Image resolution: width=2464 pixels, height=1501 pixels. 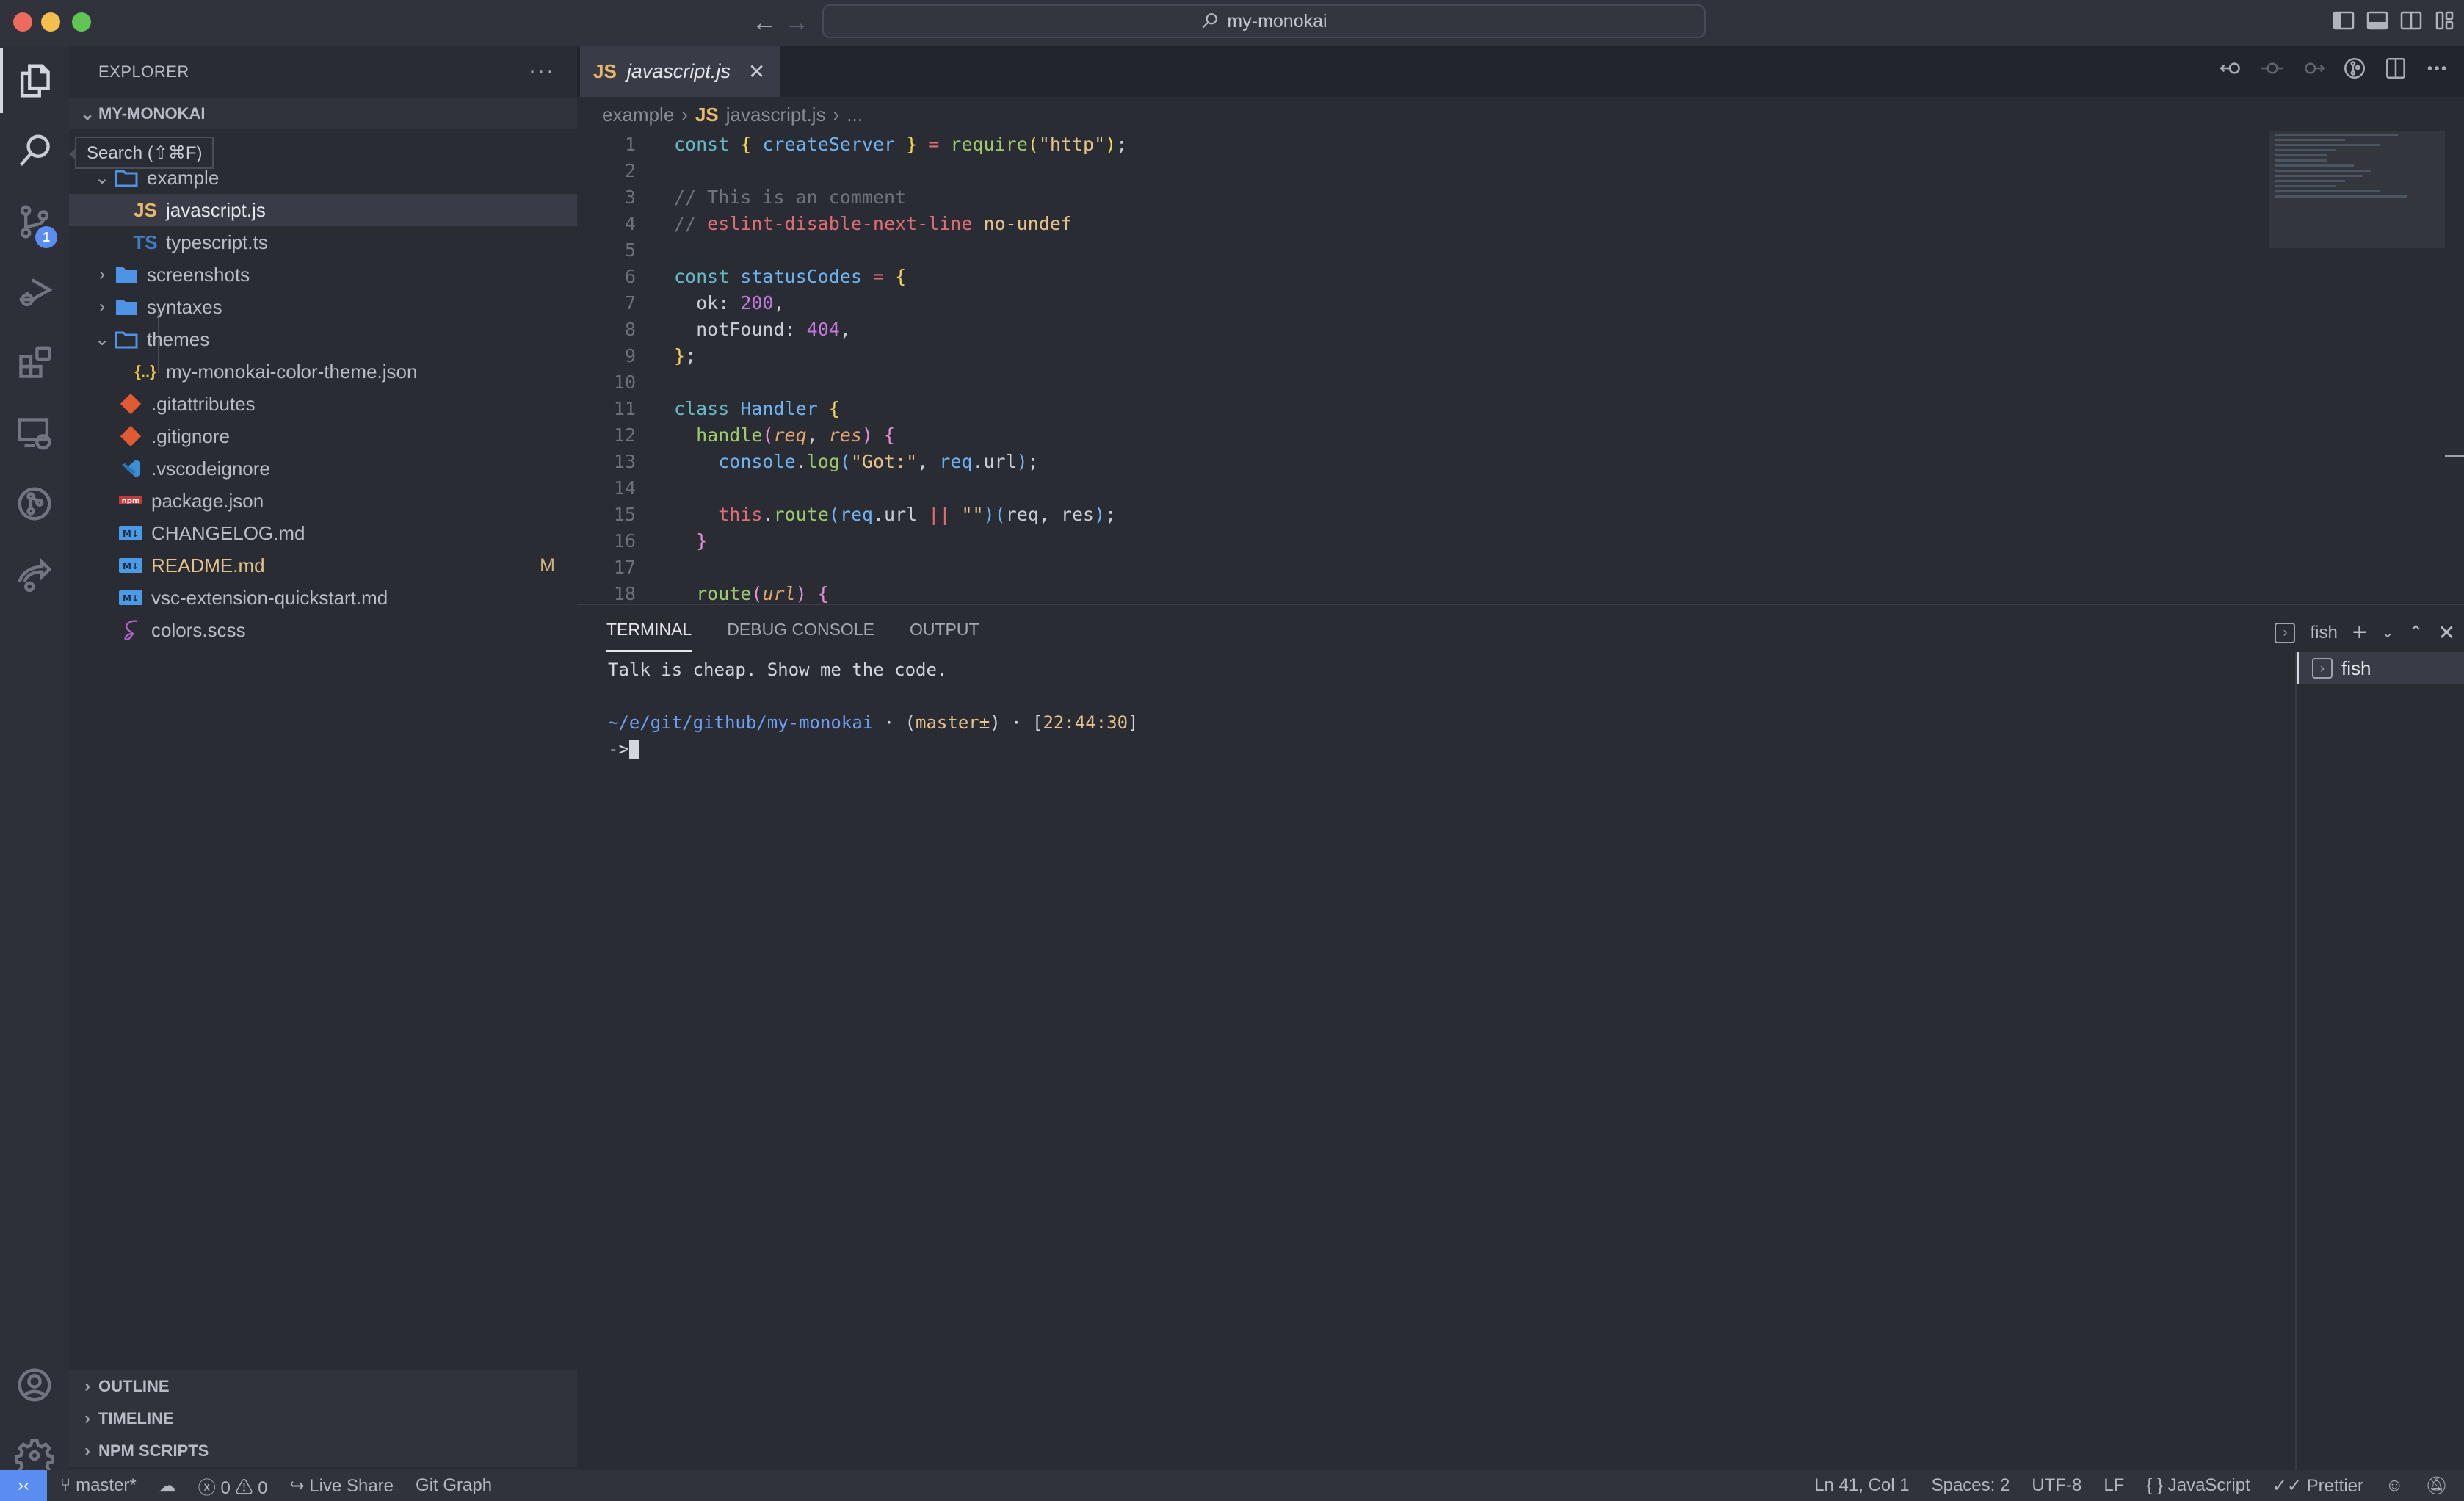 What do you see at coordinates (630, 276) in the screenshot?
I see `line-number: 6` at bounding box center [630, 276].